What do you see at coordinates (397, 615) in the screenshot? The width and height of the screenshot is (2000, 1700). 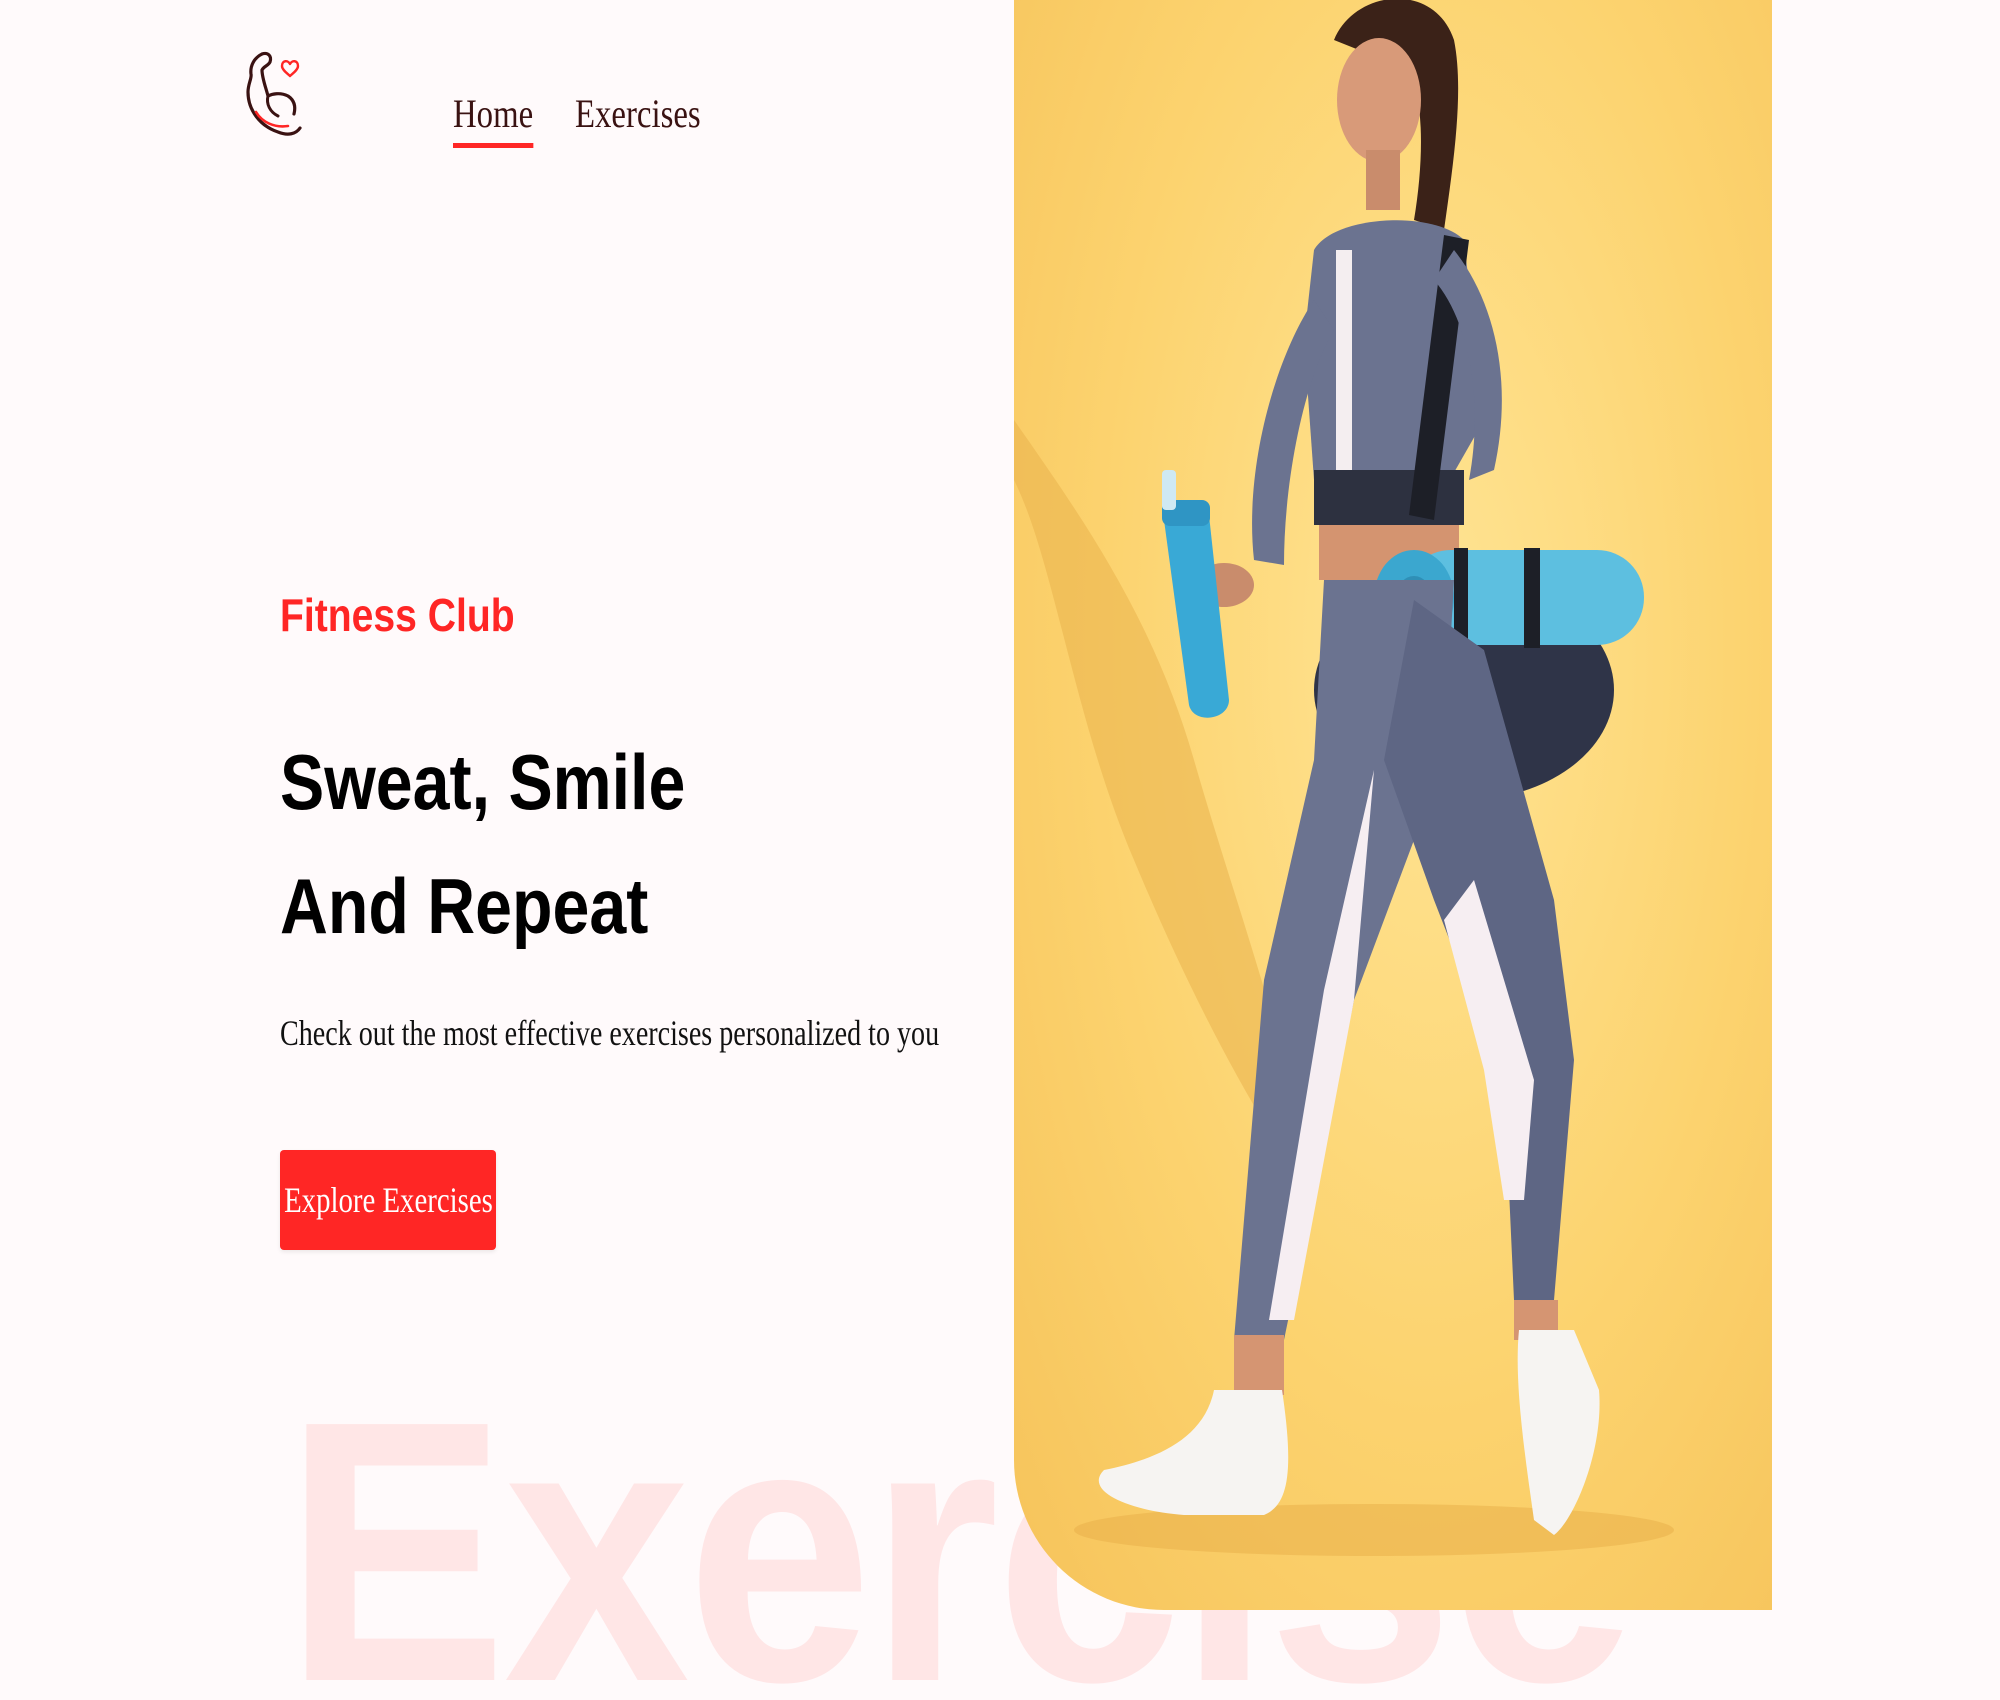 I see `hero-subtitle: Fitness Club` at bounding box center [397, 615].